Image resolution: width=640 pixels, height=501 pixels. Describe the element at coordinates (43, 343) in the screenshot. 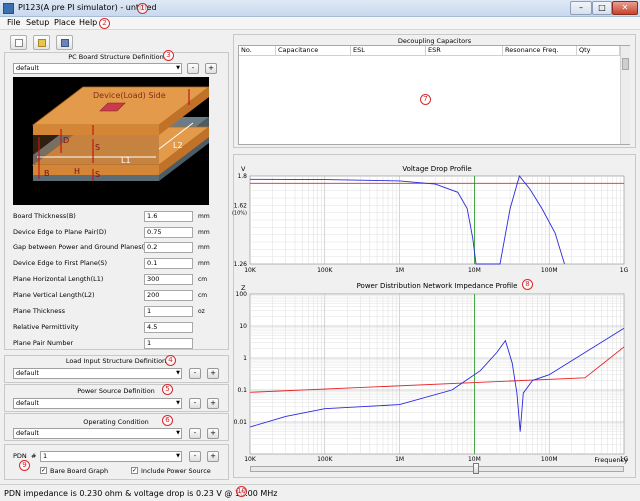

I see `param-label: Plane Pair Number` at that location.